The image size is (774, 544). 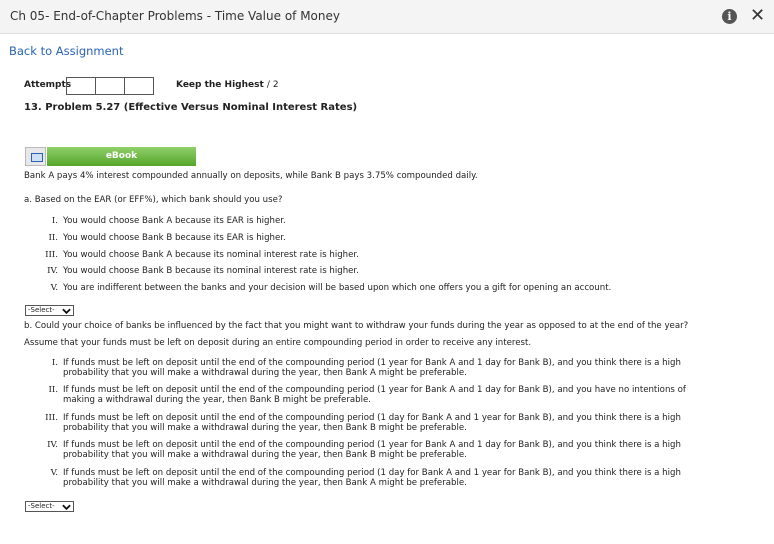 What do you see at coordinates (757, 16) in the screenshot?
I see `close-icon: ✕` at bounding box center [757, 16].